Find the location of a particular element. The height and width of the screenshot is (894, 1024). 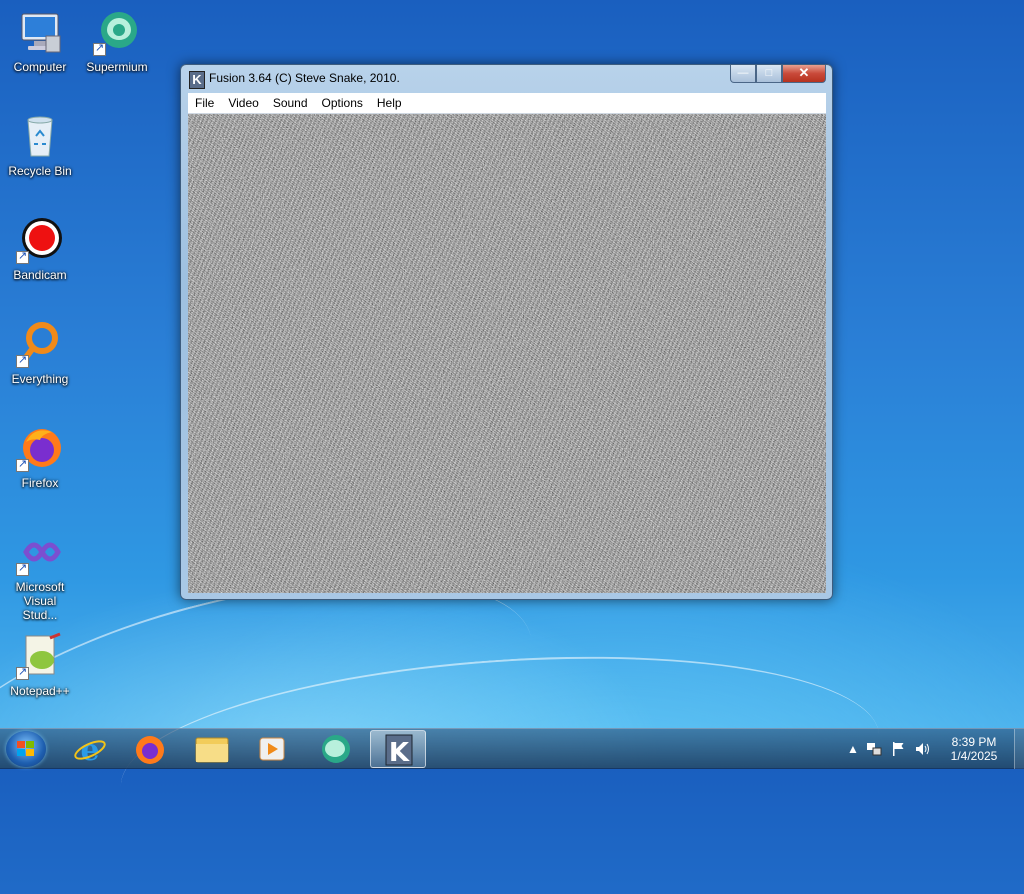

desktop-icon-supermium: Supermium is located at coordinates (117, 41).